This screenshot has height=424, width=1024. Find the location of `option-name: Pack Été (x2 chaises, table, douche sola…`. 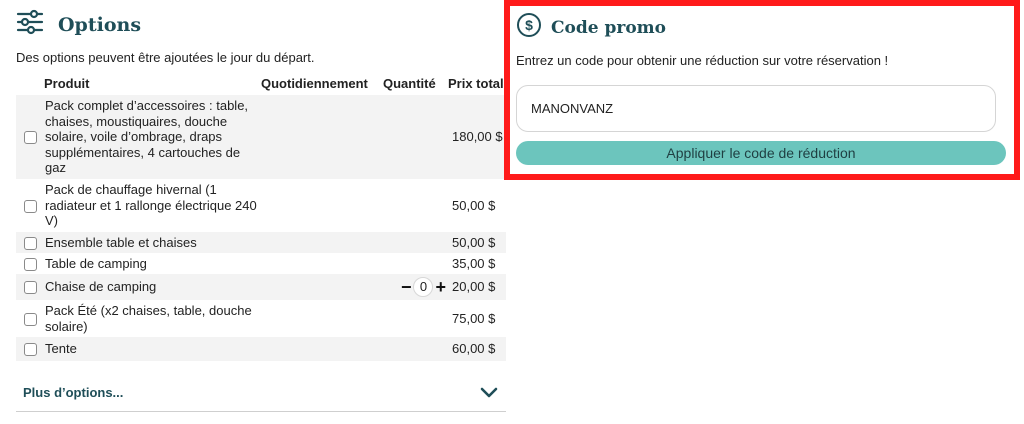

option-name: Pack Été (x2 chaises, table, douche sola… is located at coordinates (152, 318).